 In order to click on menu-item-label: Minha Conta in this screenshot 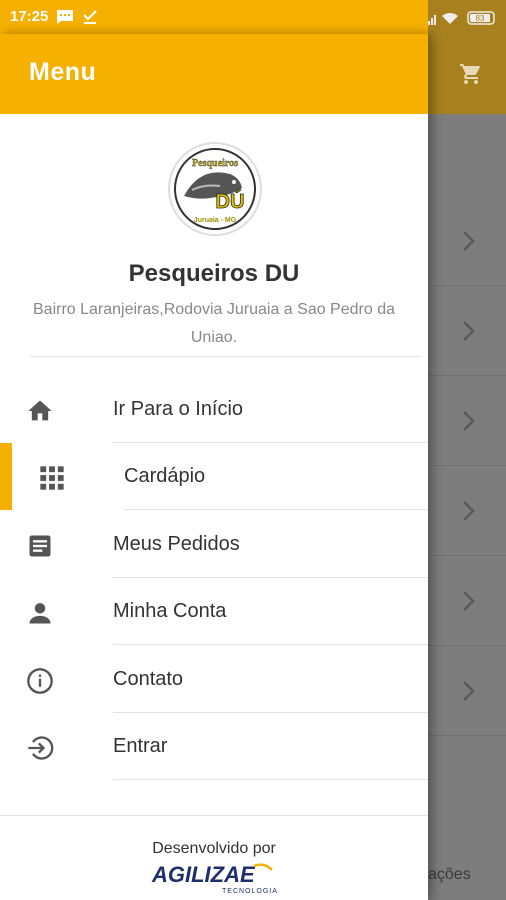, I will do `click(170, 611)`.